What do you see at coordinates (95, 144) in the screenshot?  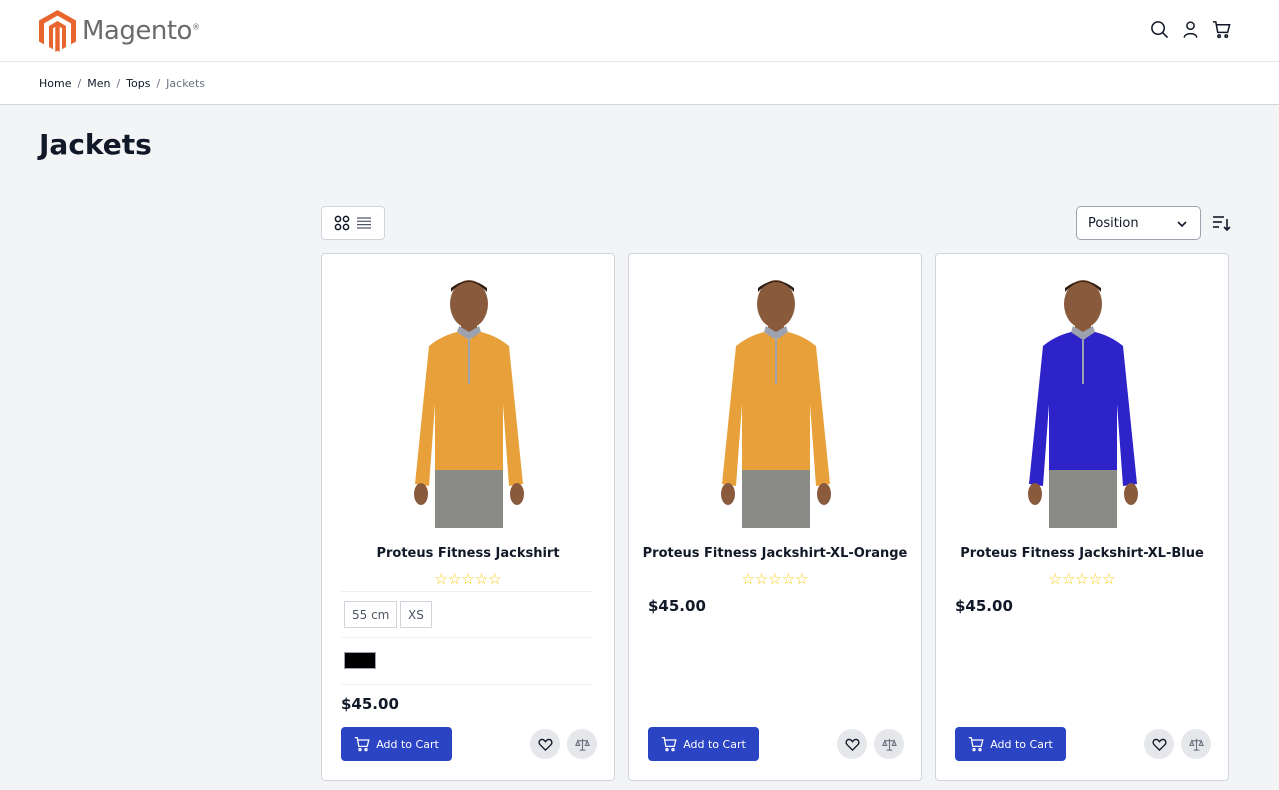 I see `page-title: Jackets` at bounding box center [95, 144].